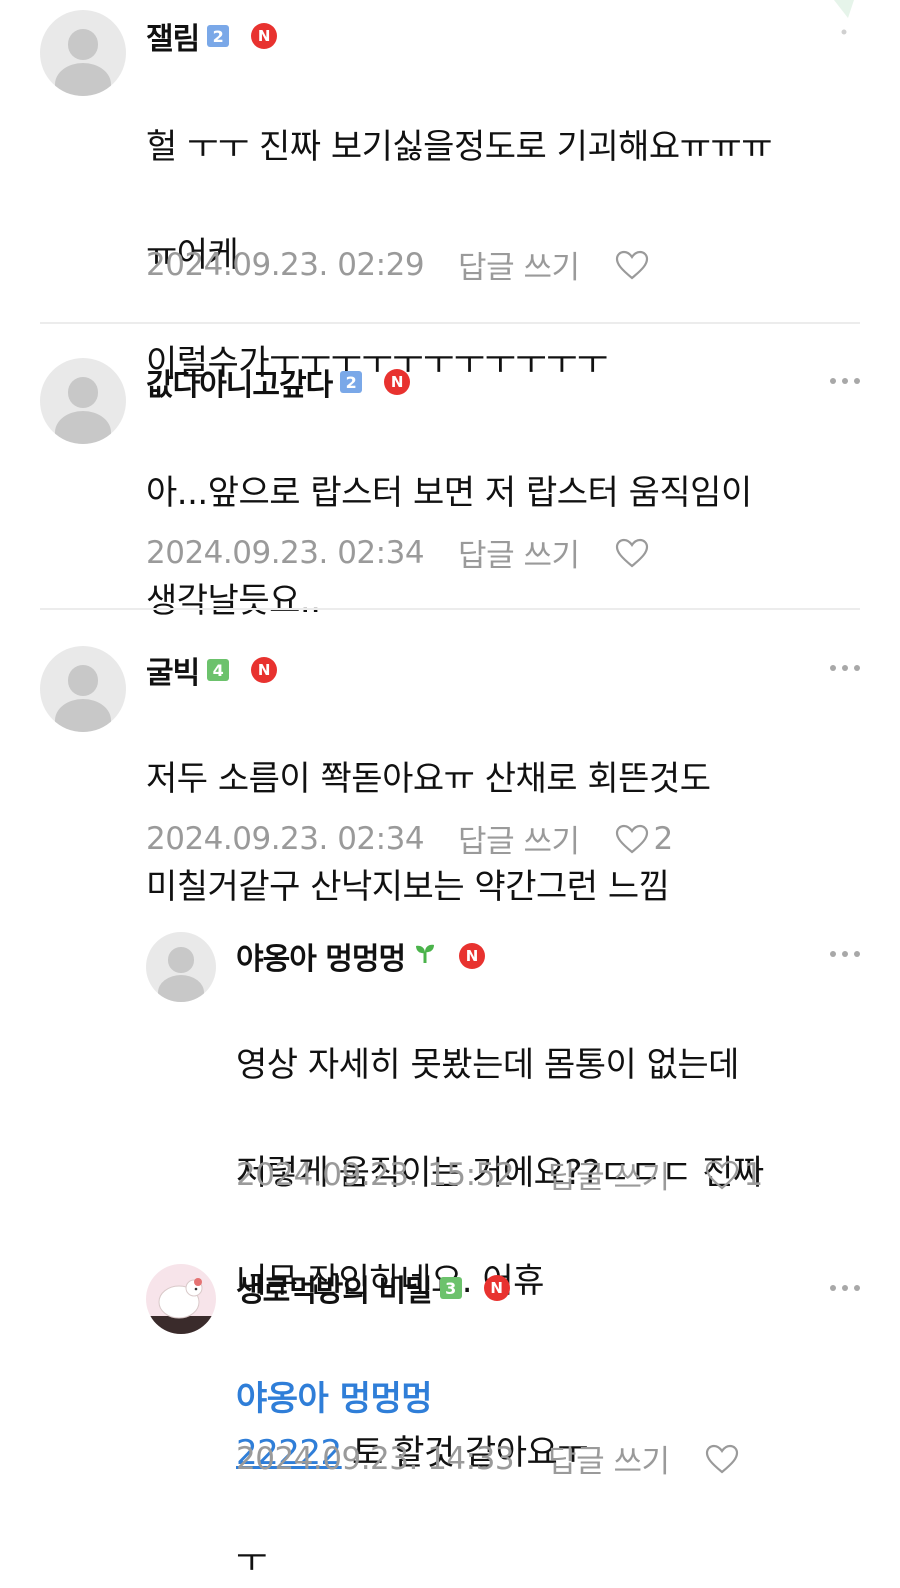 Image resolution: width=900 pixels, height=1588 pixels. Describe the element at coordinates (449, 493) in the screenshot. I see `comment-line: 아...앞으로 랍스터 보면 저 랍스터 움직임이` at that location.